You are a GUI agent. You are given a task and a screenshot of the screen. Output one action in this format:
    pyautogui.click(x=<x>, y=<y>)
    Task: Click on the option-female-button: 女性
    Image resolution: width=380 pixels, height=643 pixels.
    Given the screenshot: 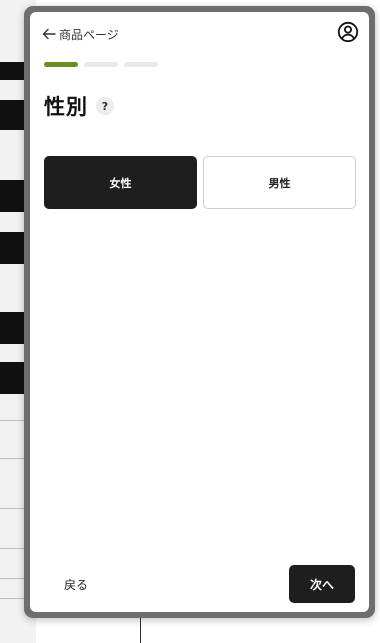 What is the action you would take?
    pyautogui.click(x=120, y=182)
    